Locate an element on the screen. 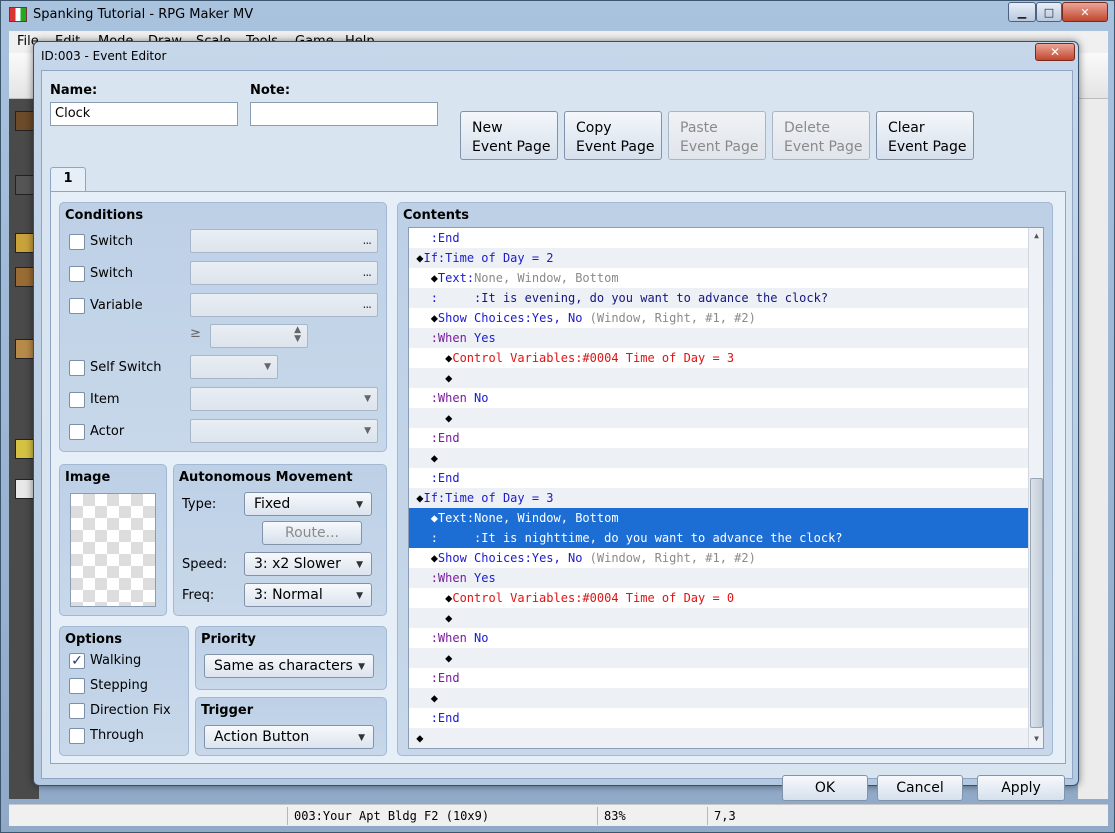 This screenshot has height=833, width=1115. direction-fix-checkbox is located at coordinates (77, 711).